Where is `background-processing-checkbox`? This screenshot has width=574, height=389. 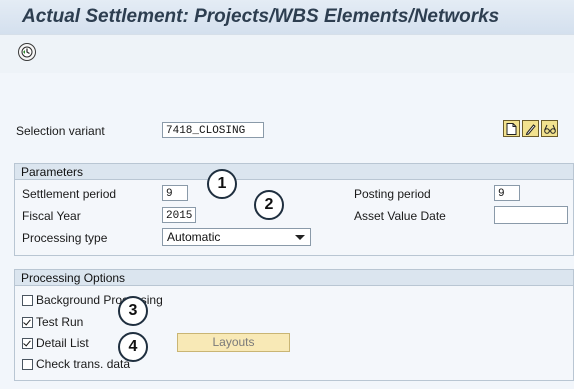 background-processing-checkbox is located at coordinates (27, 300).